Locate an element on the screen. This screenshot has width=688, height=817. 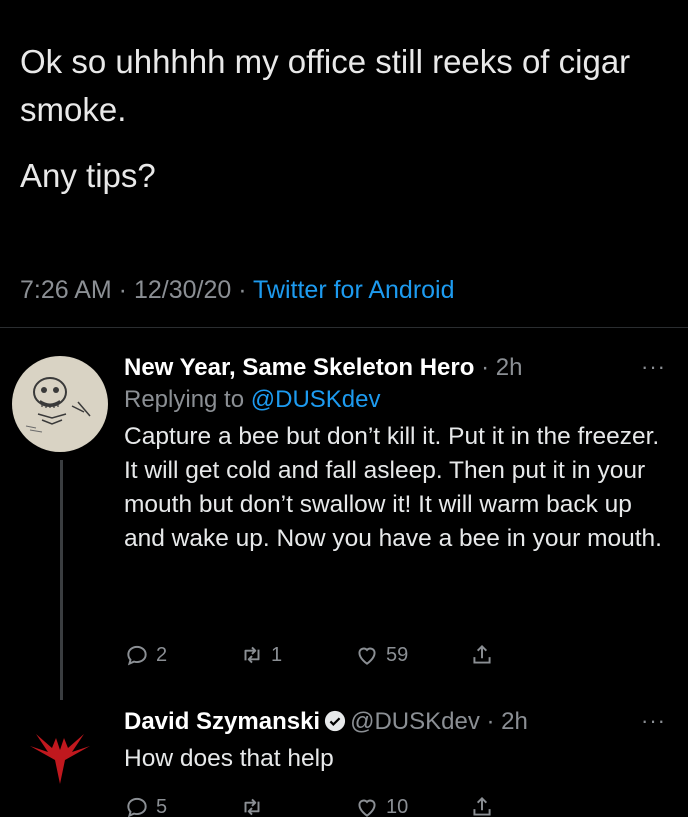
avatar-skeleton is located at coordinates (60, 404).